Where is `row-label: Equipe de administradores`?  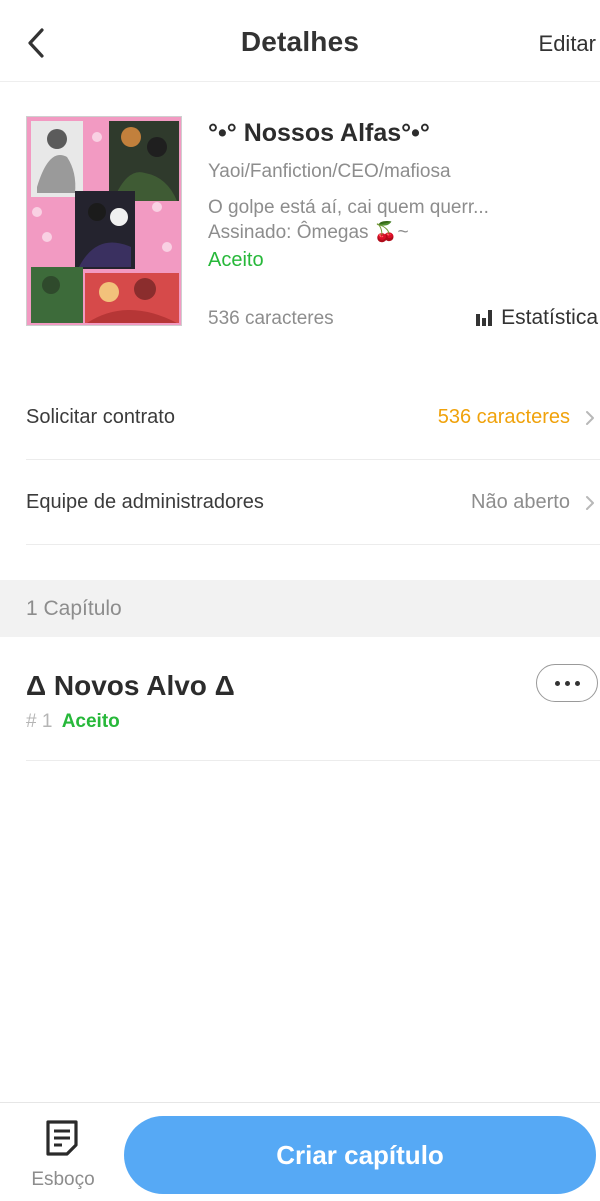
row-label: Equipe de administradores is located at coordinates (145, 502).